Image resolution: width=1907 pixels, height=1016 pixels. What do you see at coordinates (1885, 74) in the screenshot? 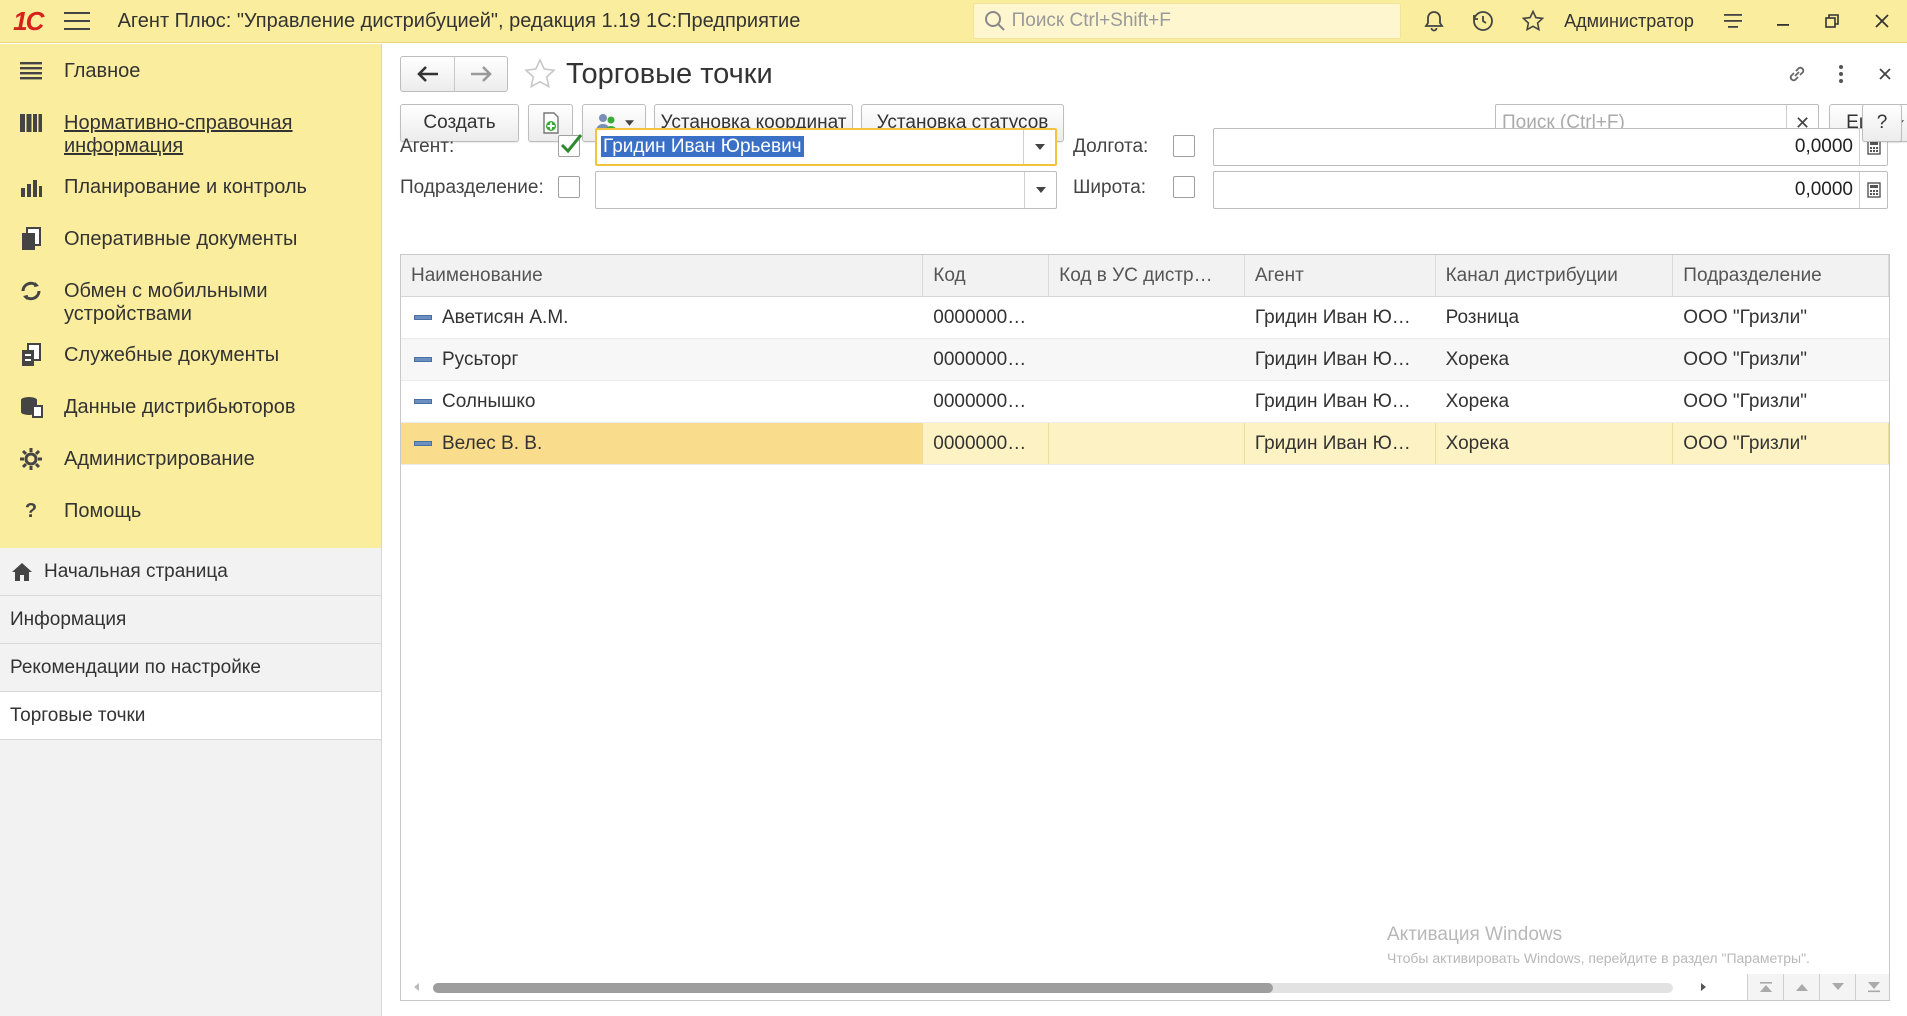
I see `close-form-button` at bounding box center [1885, 74].